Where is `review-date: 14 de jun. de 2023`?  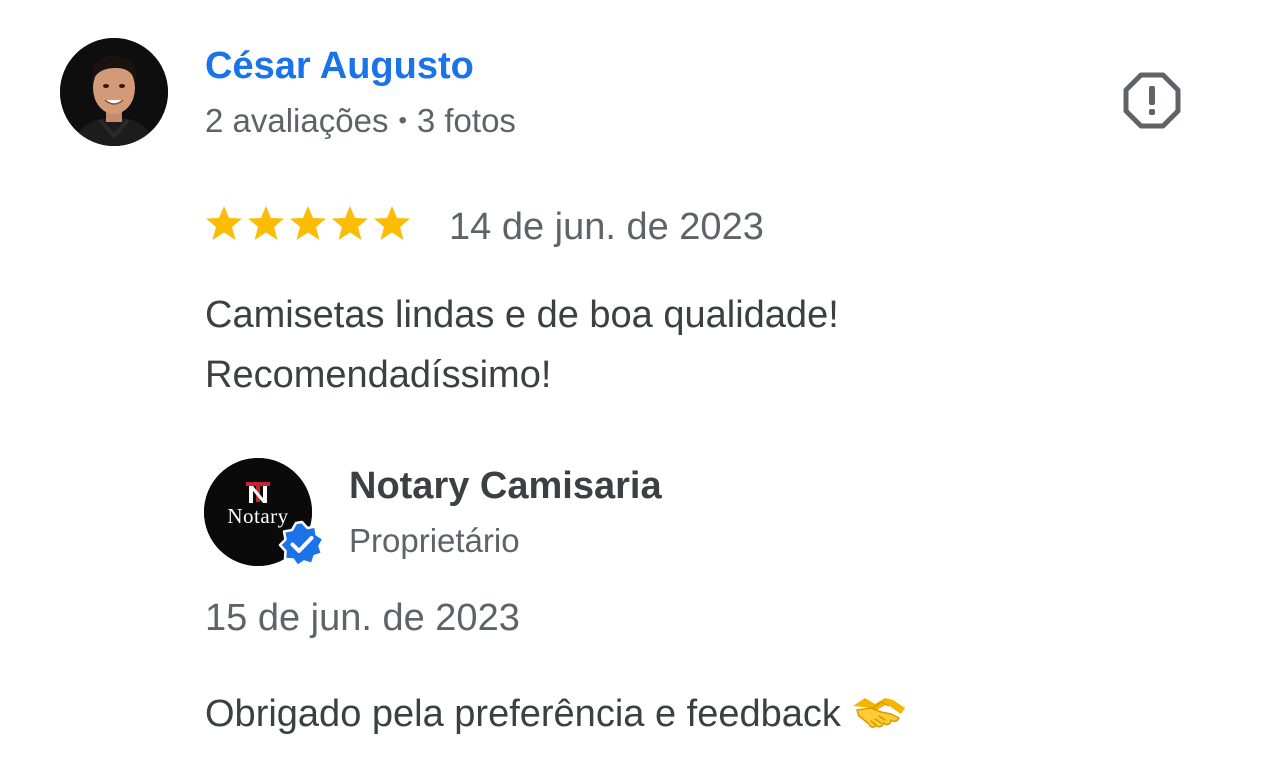
review-date: 14 de jun. de 2023 is located at coordinates (606, 227).